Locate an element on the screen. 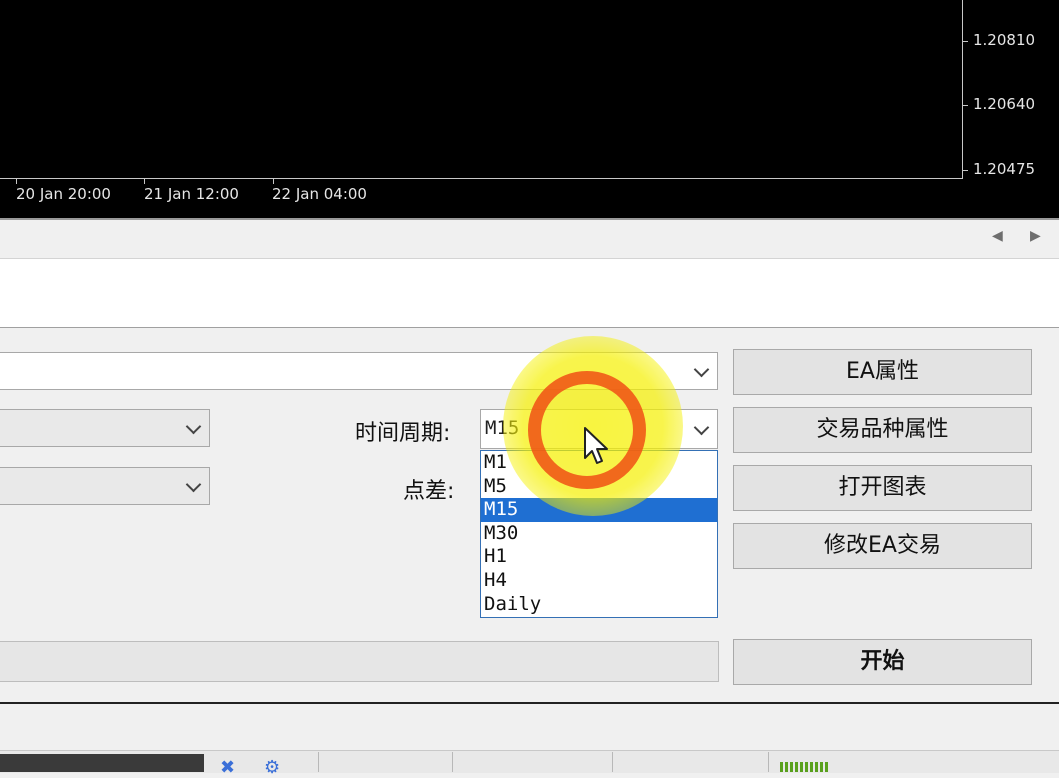 Image resolution: width=1059 pixels, height=778 pixels. period-option: Daily is located at coordinates (599, 605).